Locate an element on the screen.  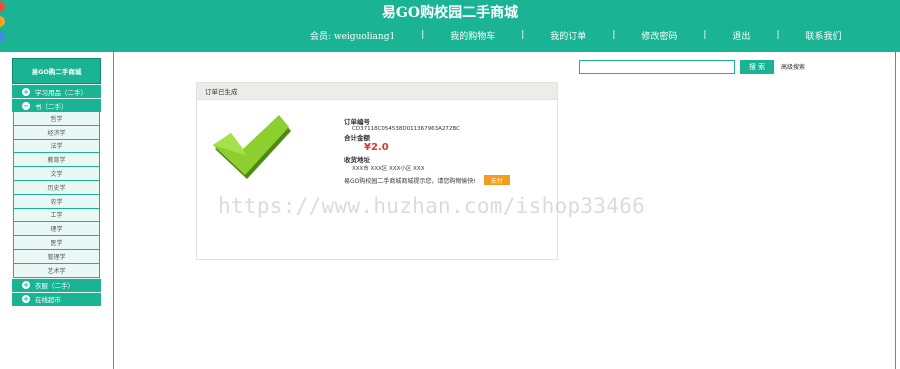
subcategory-item: 工学 is located at coordinates (56, 215).